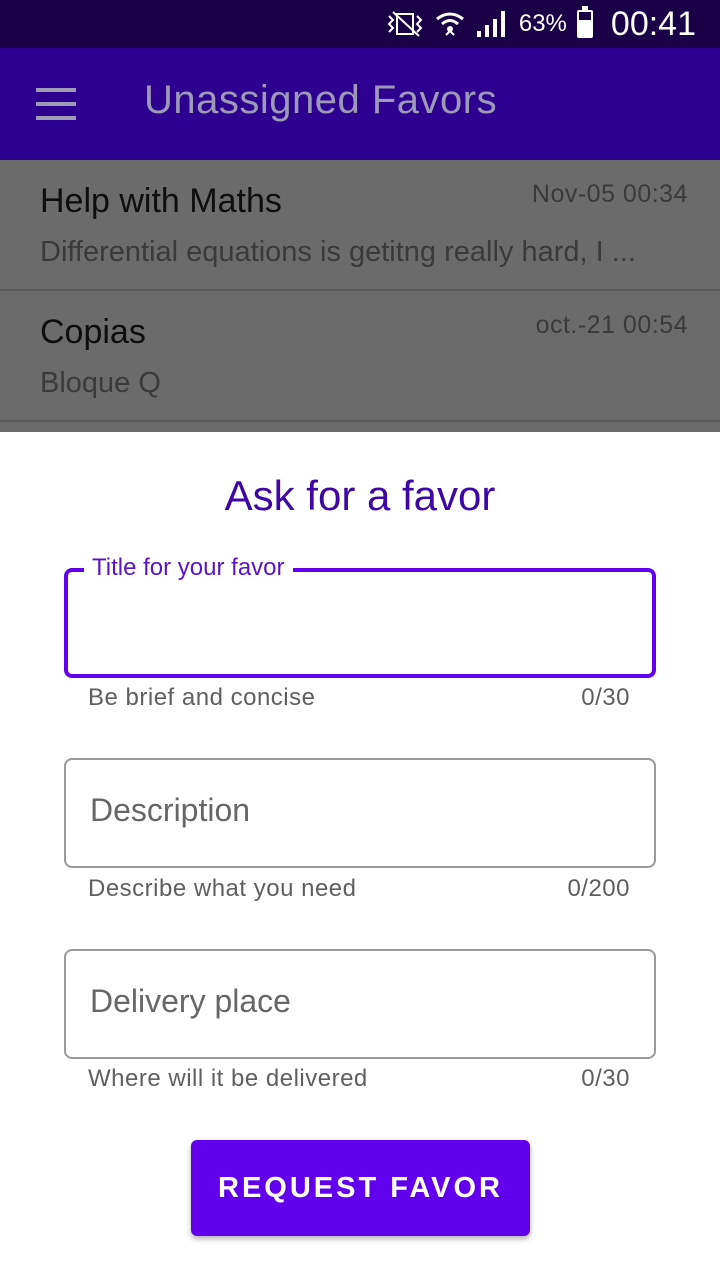 Image resolution: width=720 pixels, height=1280 pixels. What do you see at coordinates (609, 194) in the screenshot?
I see `favor-date: Nov-05 00:34` at bounding box center [609, 194].